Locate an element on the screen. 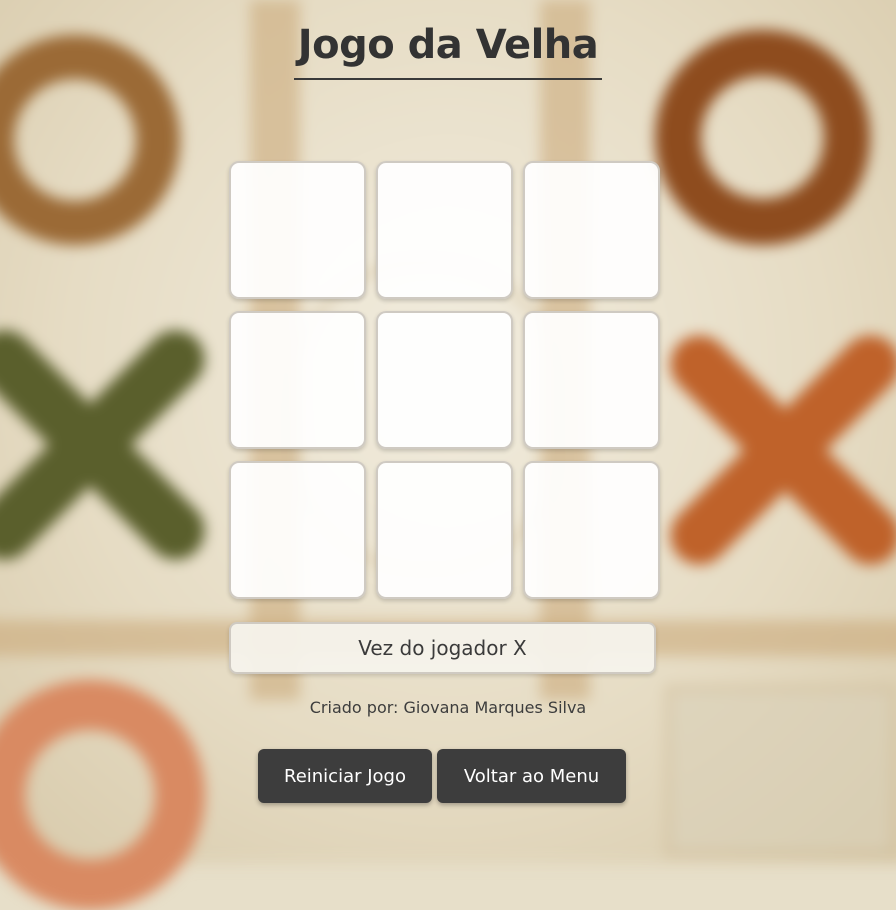 The image size is (896, 910). turn-status: Vez do jogador X is located at coordinates (442, 648).